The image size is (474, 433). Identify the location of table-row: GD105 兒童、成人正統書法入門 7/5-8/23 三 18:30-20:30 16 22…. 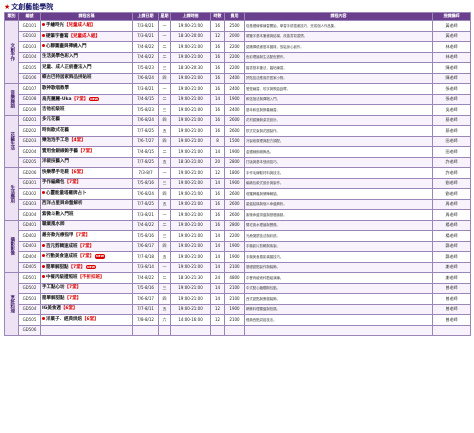
(238, 68).